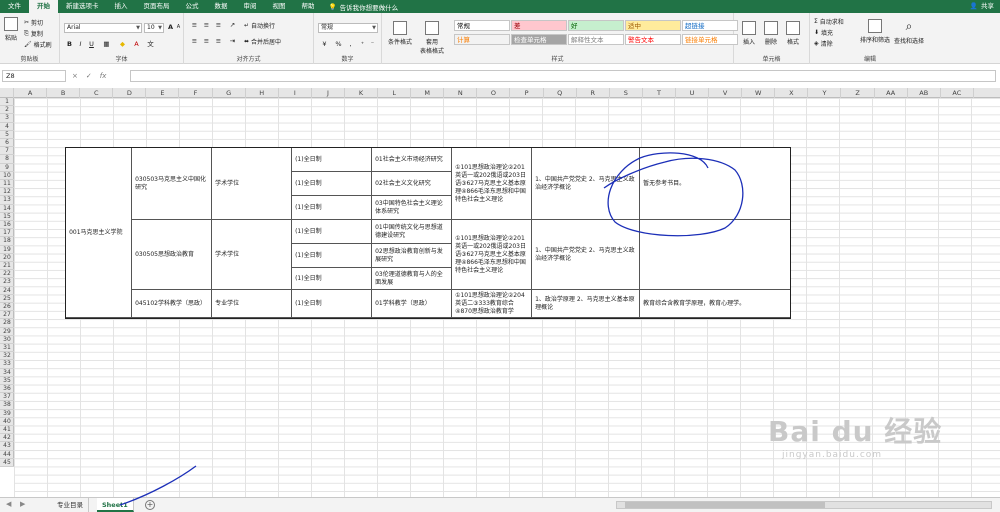  Describe the element at coordinates (7, 217) in the screenshot. I see `row-header: 15` at that location.